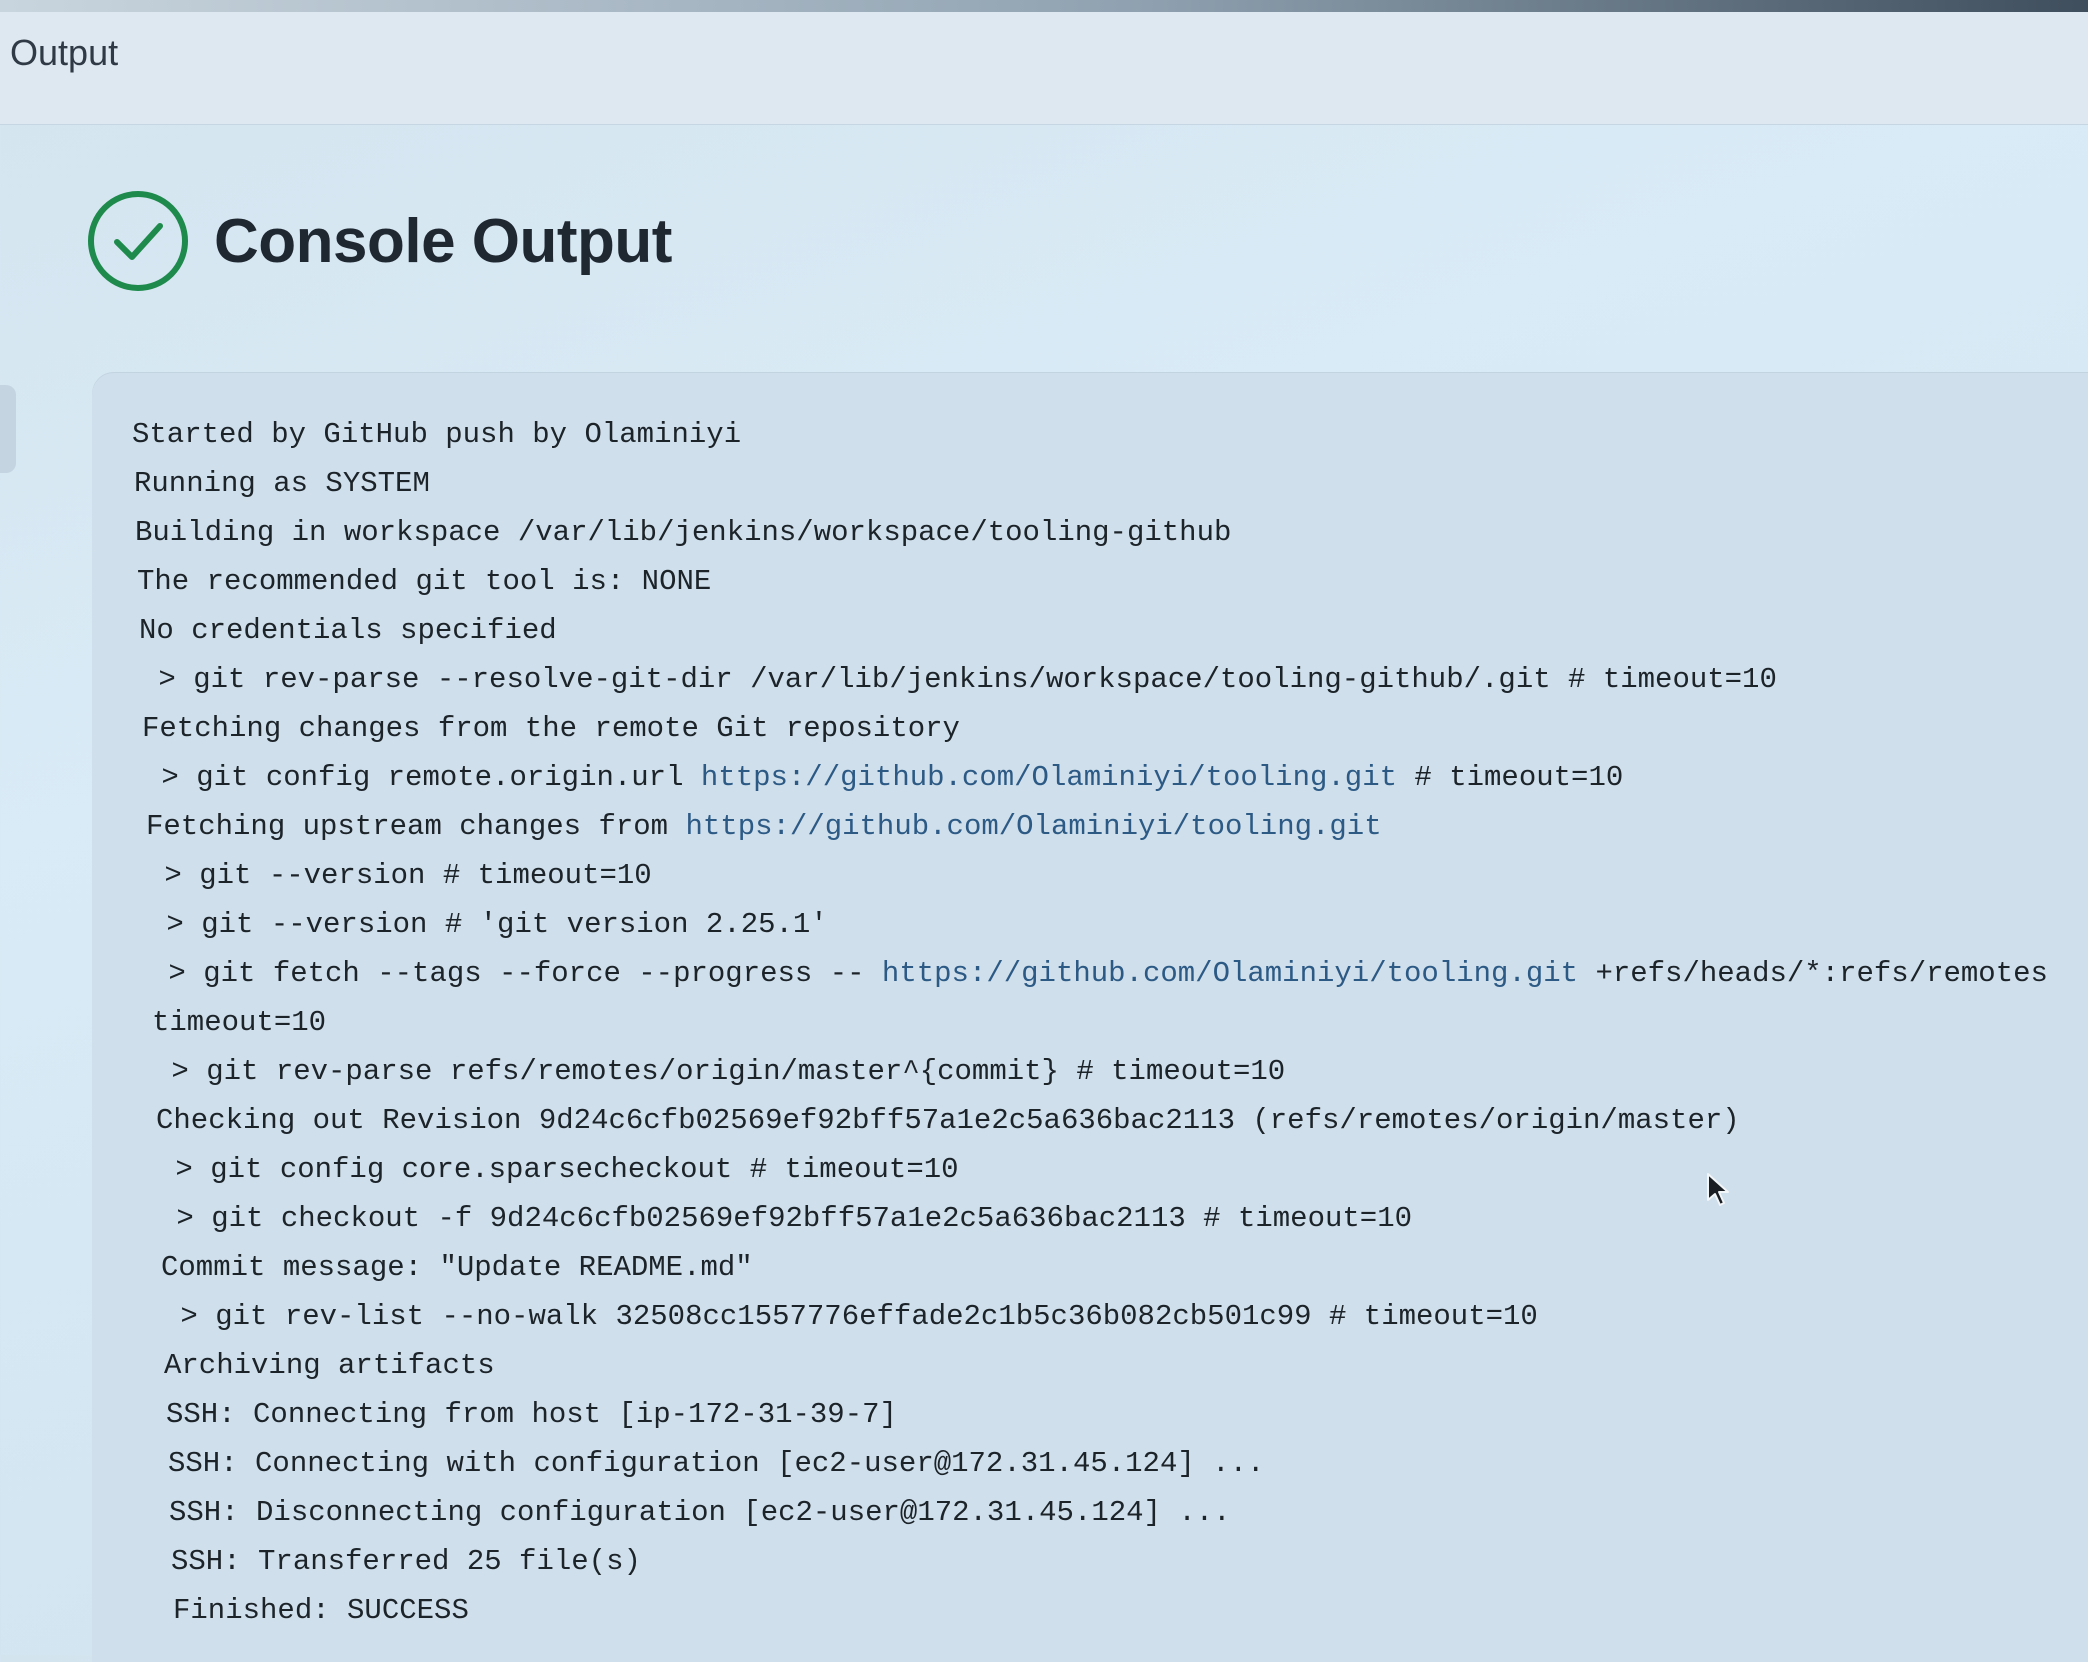 The width and height of the screenshot is (2088, 1662). Describe the element at coordinates (1044, 68) in the screenshot. I see `breadcrumb-bar: le Output` at that location.